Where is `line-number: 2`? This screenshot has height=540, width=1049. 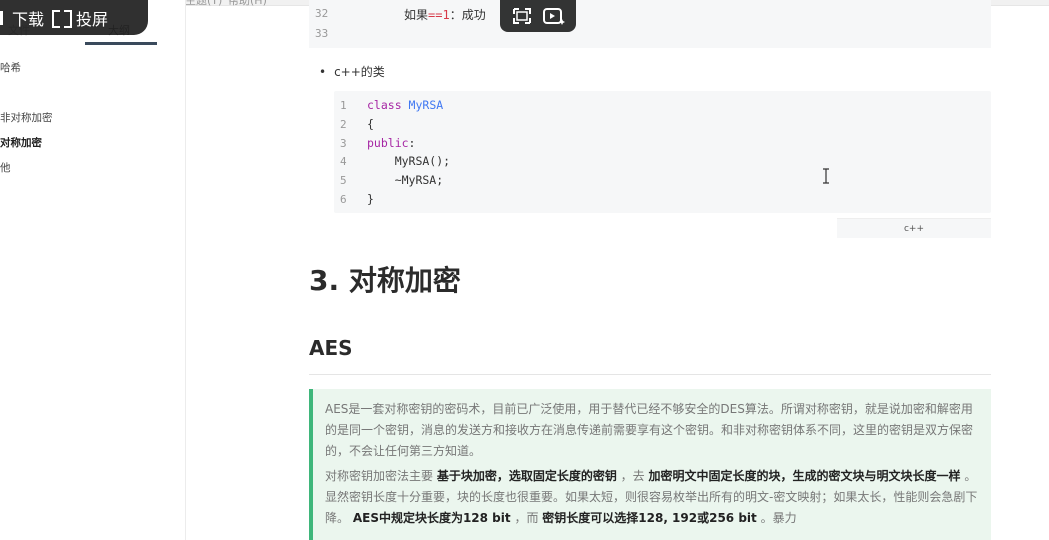 line-number: 2 is located at coordinates (343, 124).